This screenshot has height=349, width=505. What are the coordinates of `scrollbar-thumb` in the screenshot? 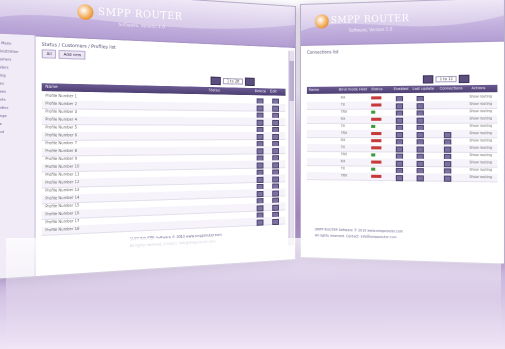 It's located at (292, 80).